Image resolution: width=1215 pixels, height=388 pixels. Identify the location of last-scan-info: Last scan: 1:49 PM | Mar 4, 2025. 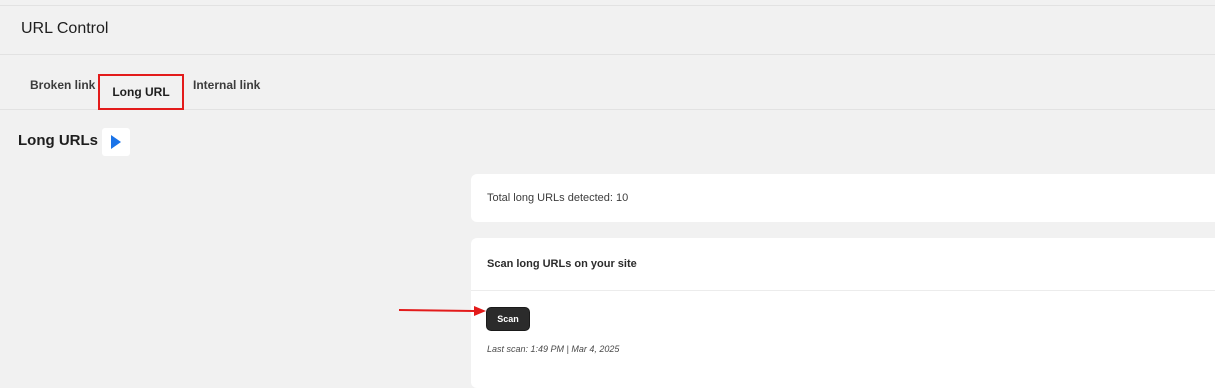
(553, 349).